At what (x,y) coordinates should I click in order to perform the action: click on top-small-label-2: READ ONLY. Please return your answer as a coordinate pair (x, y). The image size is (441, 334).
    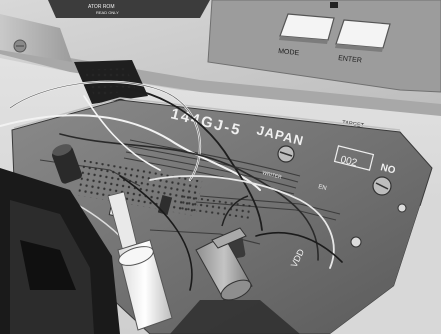
    Looking at the image, I should click on (107, 12).